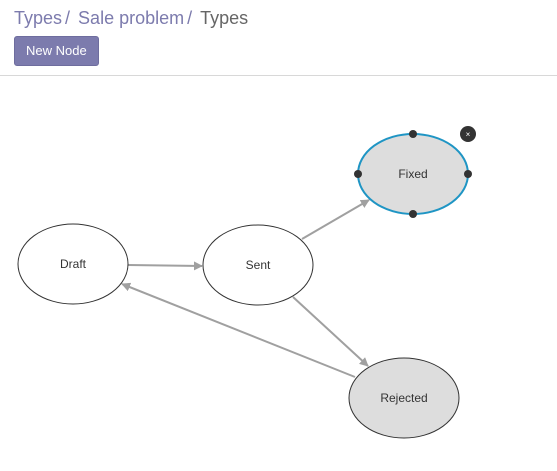 Image resolution: width=557 pixels, height=471 pixels. I want to click on node-label: Draft, so click(73, 264).